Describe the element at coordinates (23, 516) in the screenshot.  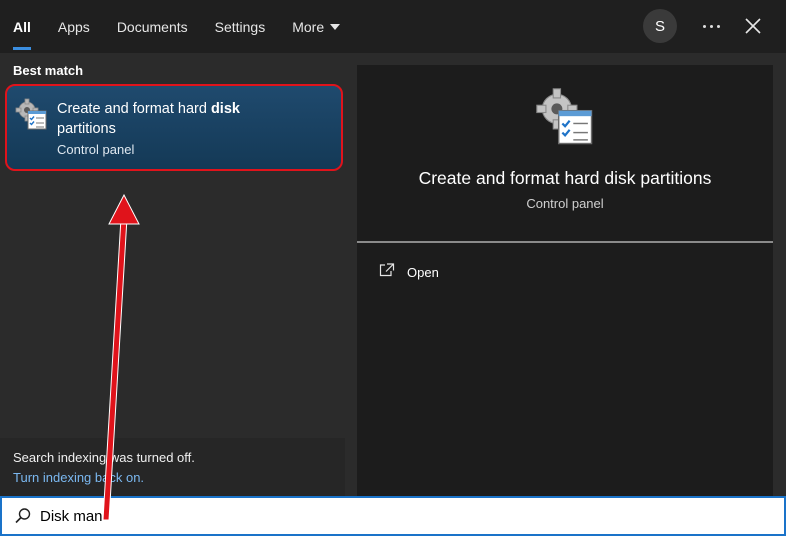
I see `search-icon` at that location.